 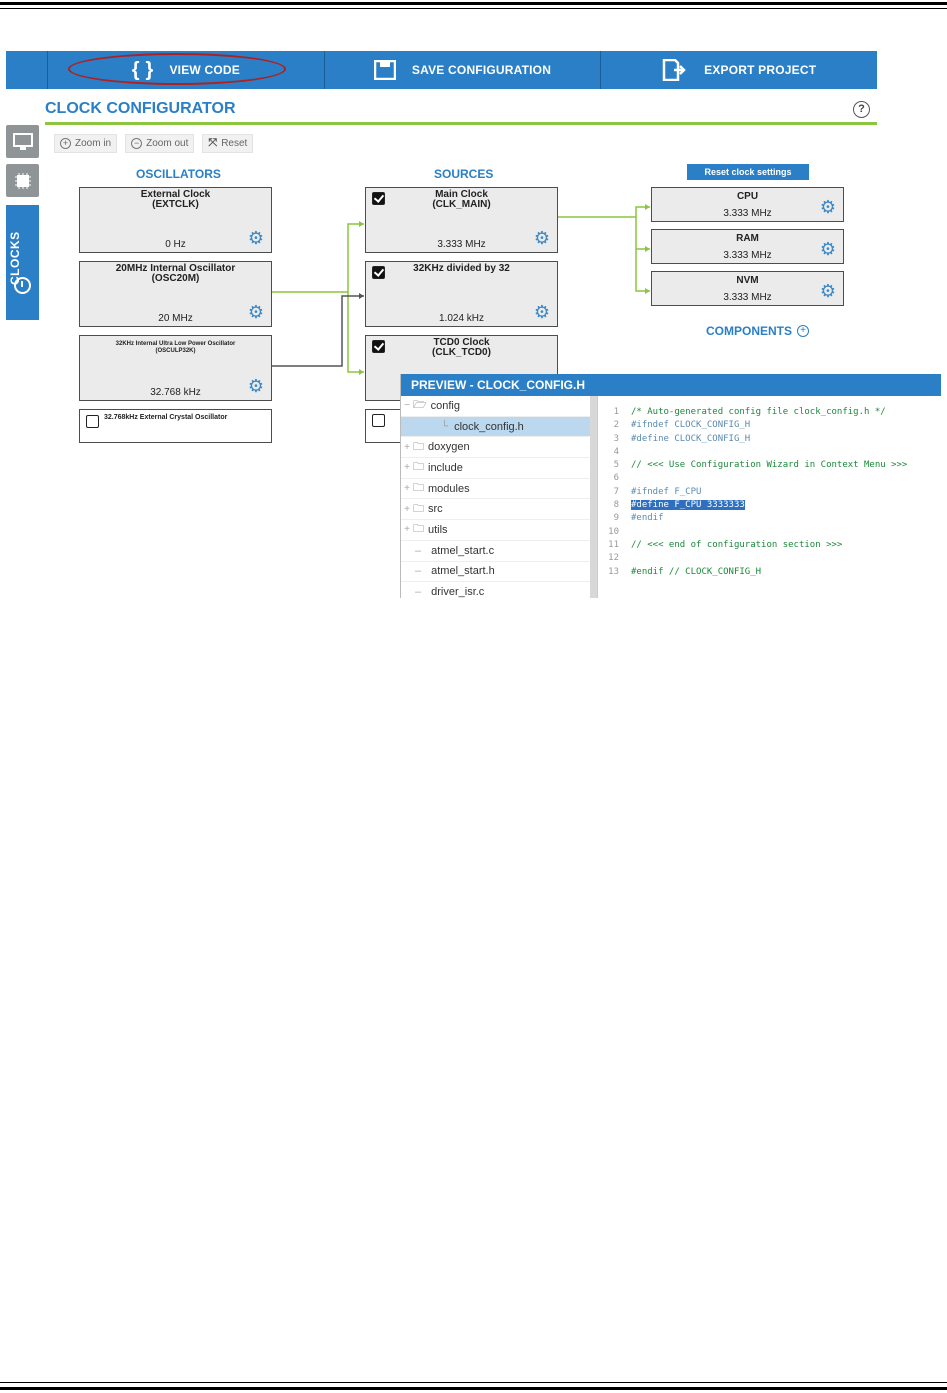 What do you see at coordinates (178, 174) in the screenshot?
I see `oscillators-heading: OSCILLATORS` at bounding box center [178, 174].